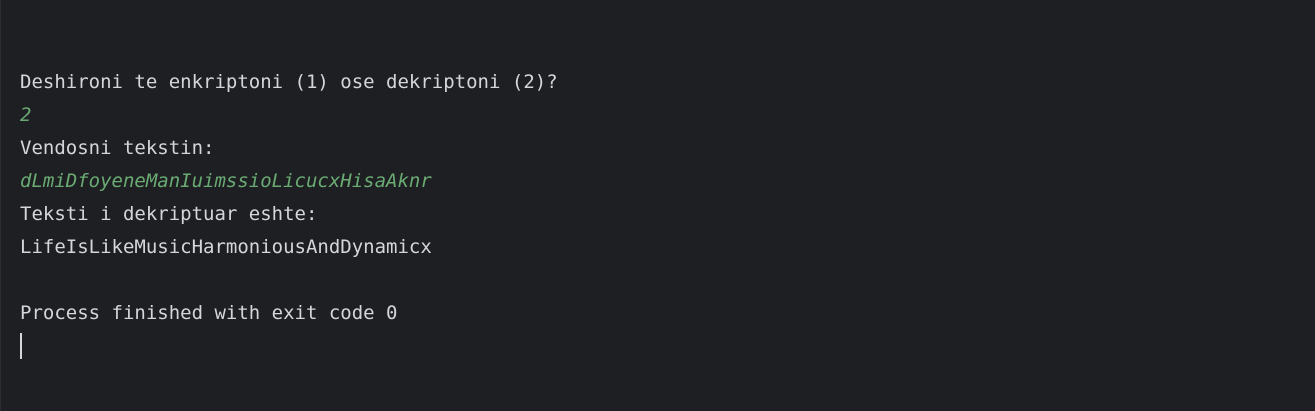 This screenshot has width=1315, height=411. What do you see at coordinates (209, 313) in the screenshot?
I see `console-exit-message: Process finished with exit code 0` at bounding box center [209, 313].